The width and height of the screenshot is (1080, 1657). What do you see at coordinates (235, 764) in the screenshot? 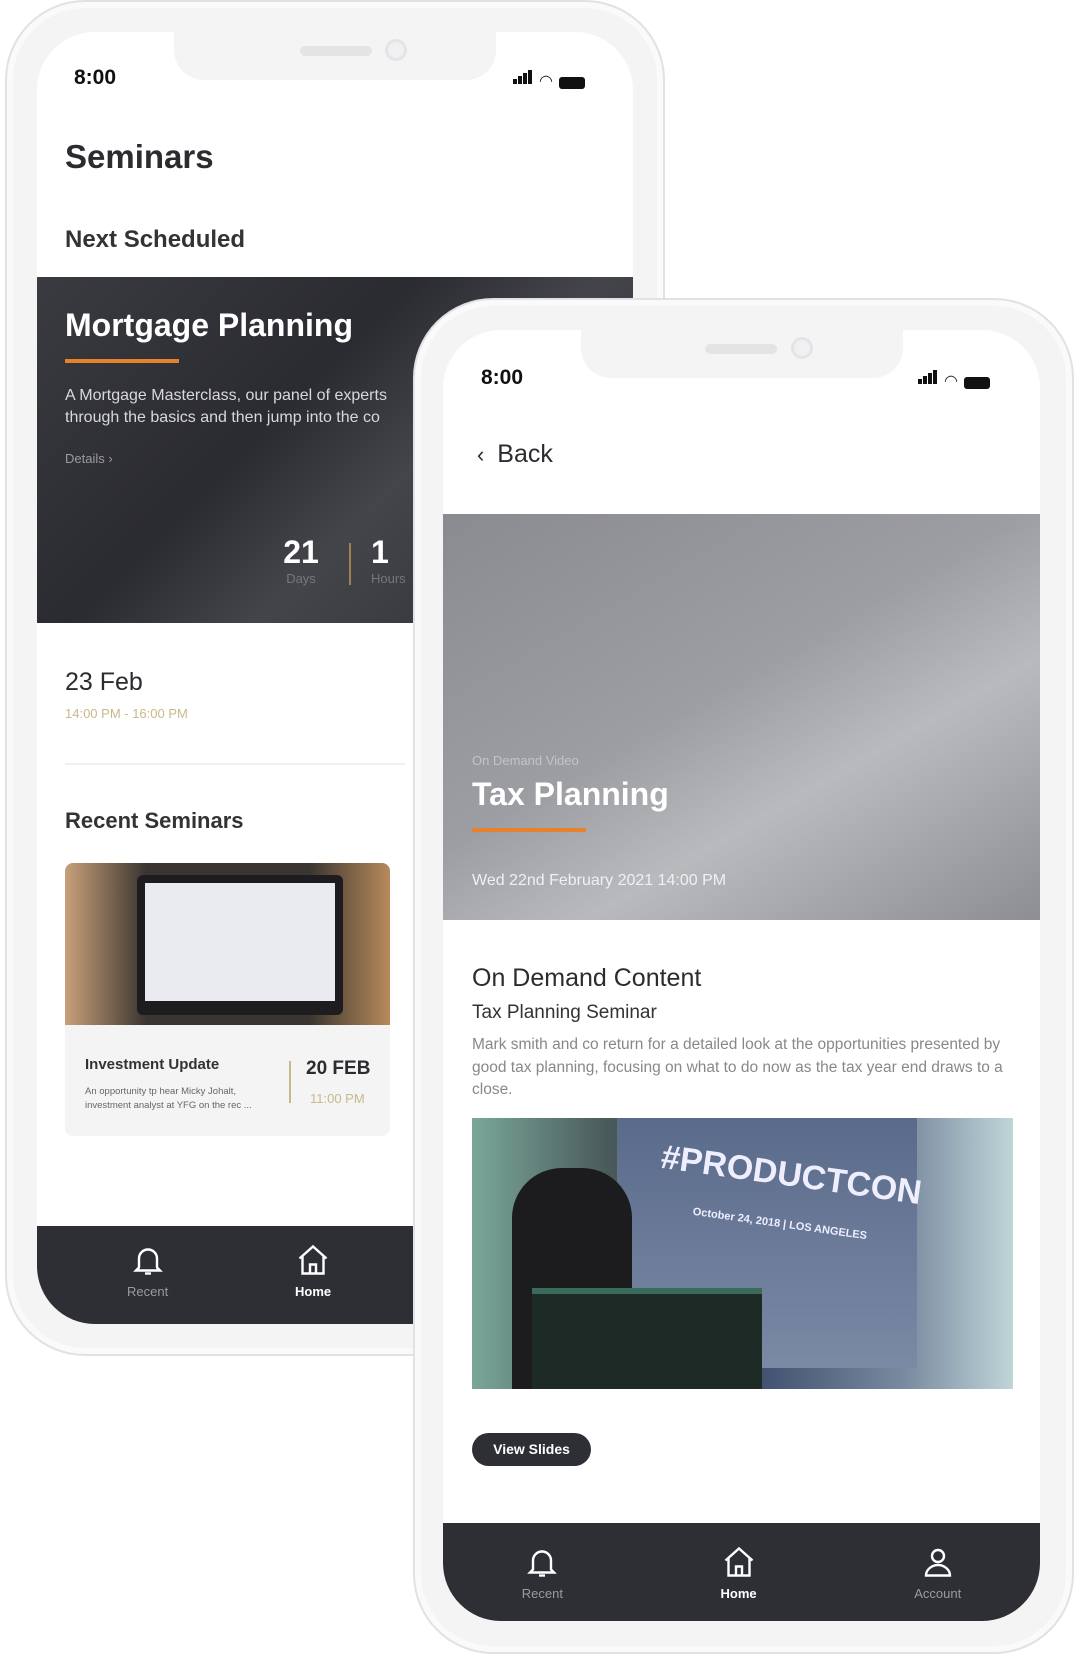
I see `divider` at bounding box center [235, 764].